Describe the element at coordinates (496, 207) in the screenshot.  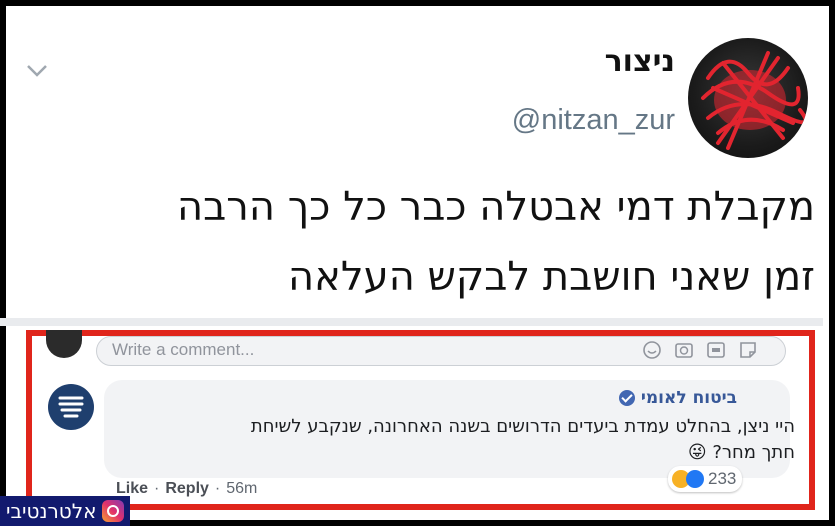
I see `tweet-text-line: מקבלת דמי אבטלה כבר כל כך הרבה` at that location.